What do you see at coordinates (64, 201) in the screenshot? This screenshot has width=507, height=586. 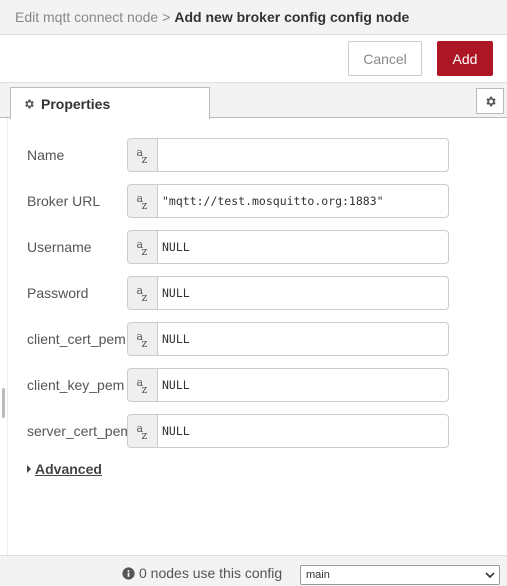 I see `broker-url-label: Broker URL` at bounding box center [64, 201].